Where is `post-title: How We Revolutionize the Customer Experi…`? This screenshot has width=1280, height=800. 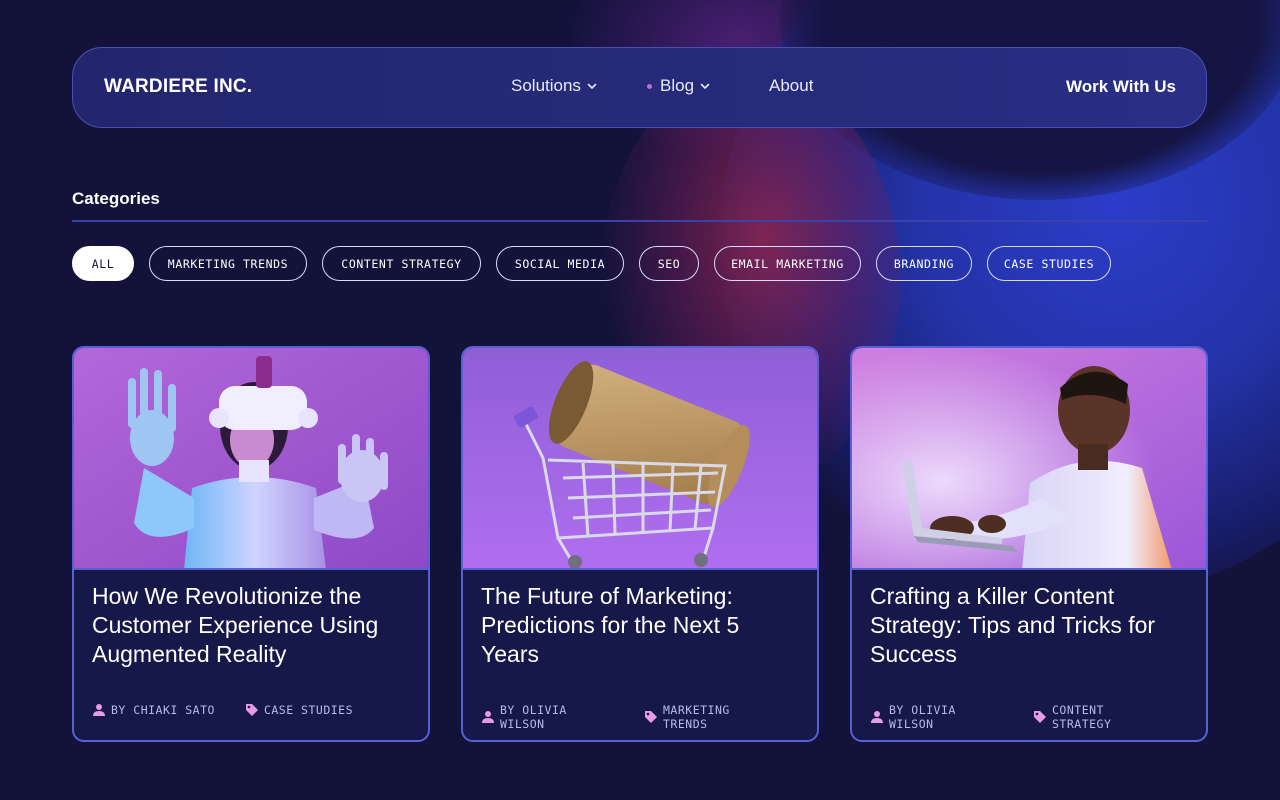 post-title: How We Revolutionize the Customer Experi… is located at coordinates (253, 625).